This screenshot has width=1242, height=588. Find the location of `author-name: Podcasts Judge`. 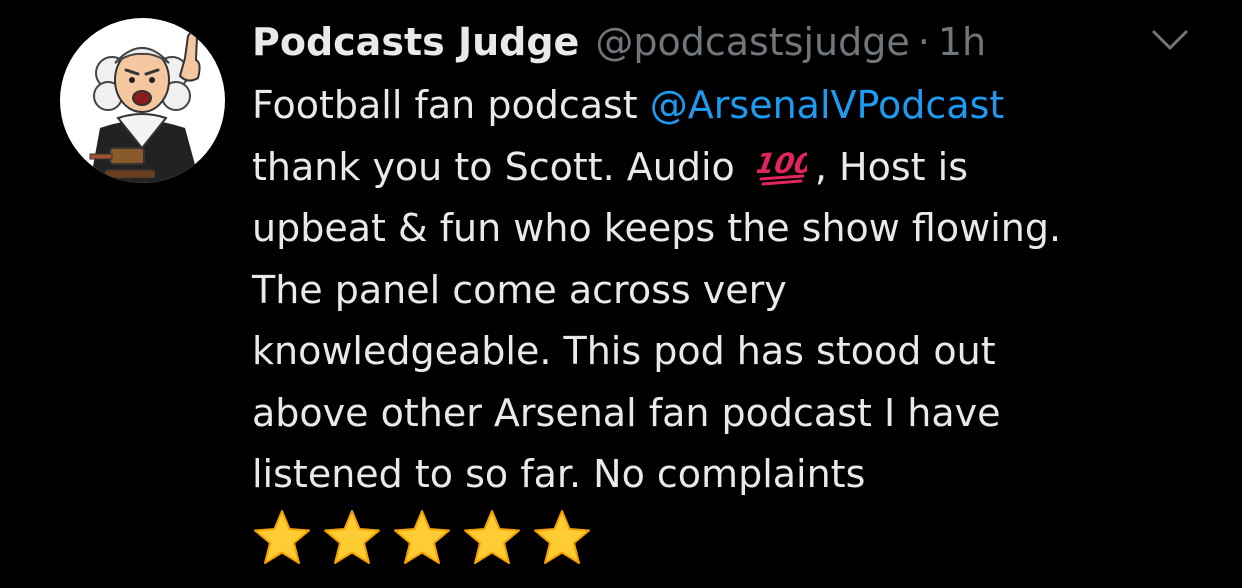

author-name: Podcasts Judge is located at coordinates (415, 42).